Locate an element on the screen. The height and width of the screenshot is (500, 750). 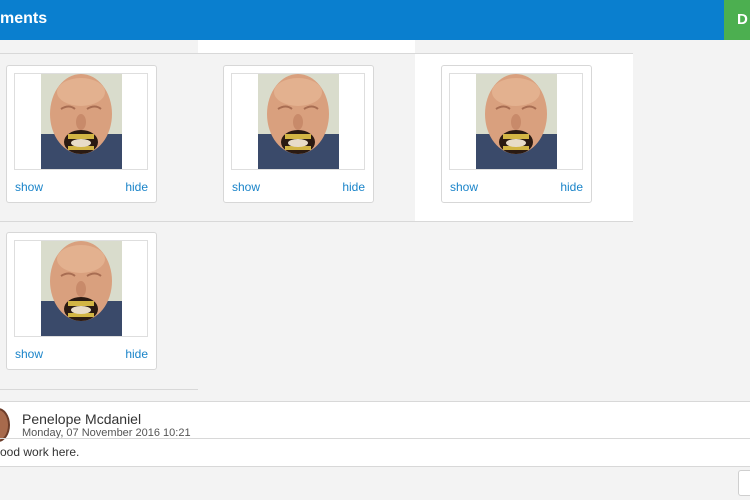
top-bar: ments D is located at coordinates (375, 20).